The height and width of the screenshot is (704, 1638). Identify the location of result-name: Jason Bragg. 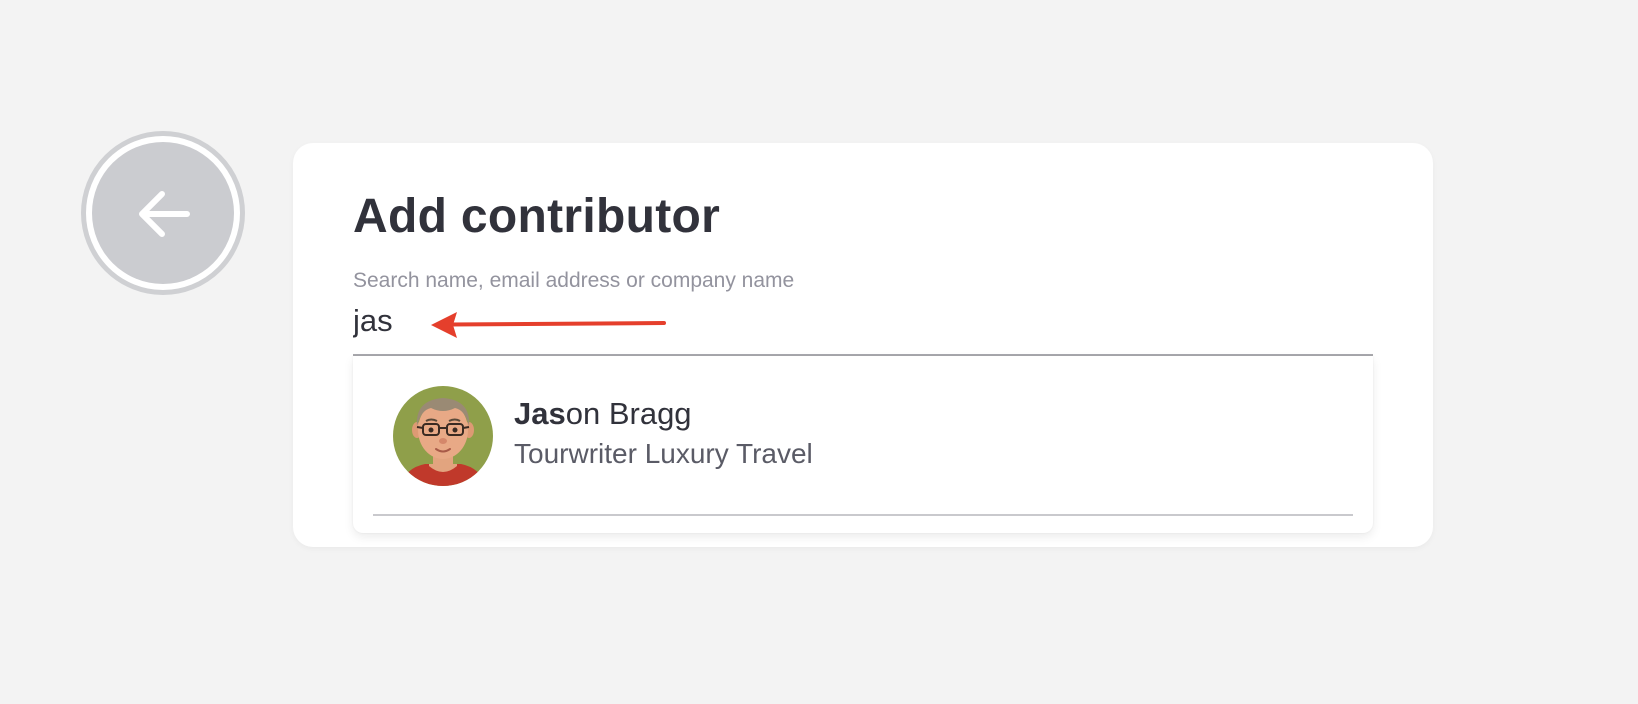
(603, 413).